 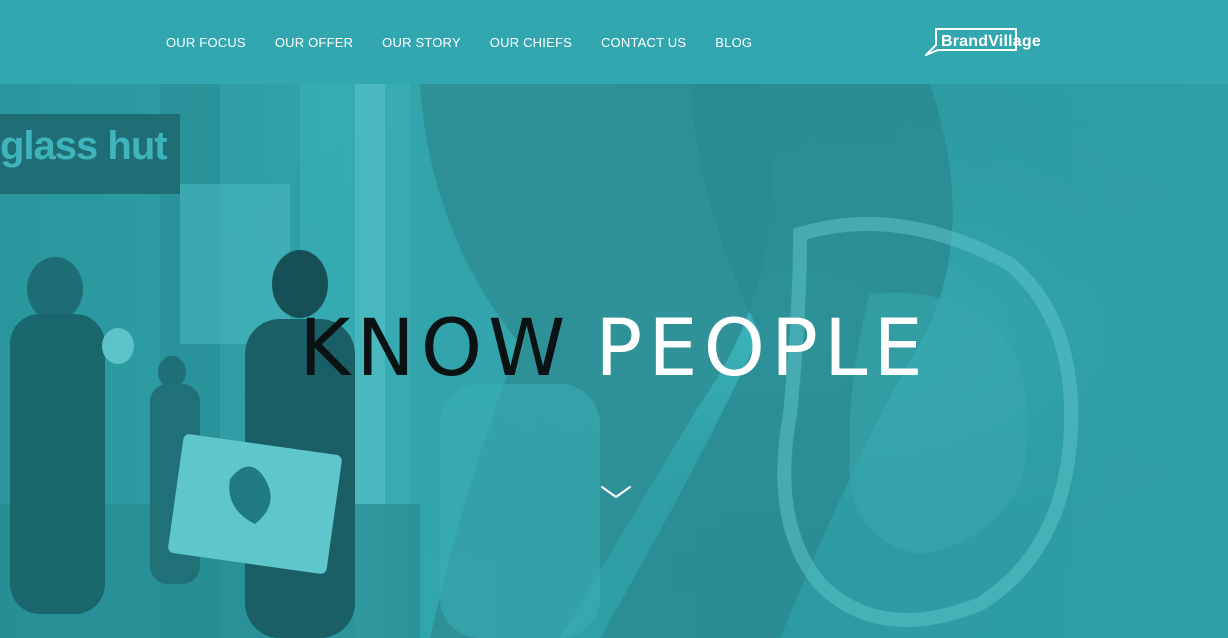 What do you see at coordinates (314, 42) in the screenshot?
I see `nav-our-offer: OUR OFFER` at bounding box center [314, 42].